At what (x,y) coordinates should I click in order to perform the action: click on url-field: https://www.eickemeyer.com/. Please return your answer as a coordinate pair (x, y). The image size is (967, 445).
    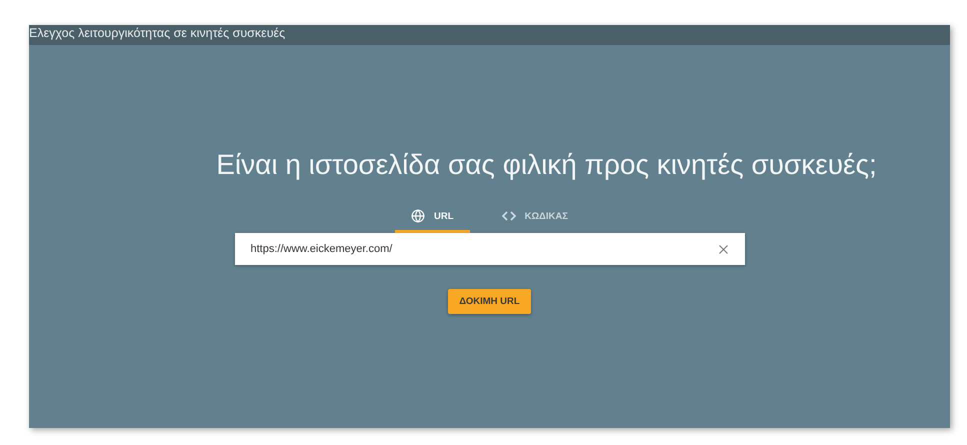
    Looking at the image, I should click on (489, 249).